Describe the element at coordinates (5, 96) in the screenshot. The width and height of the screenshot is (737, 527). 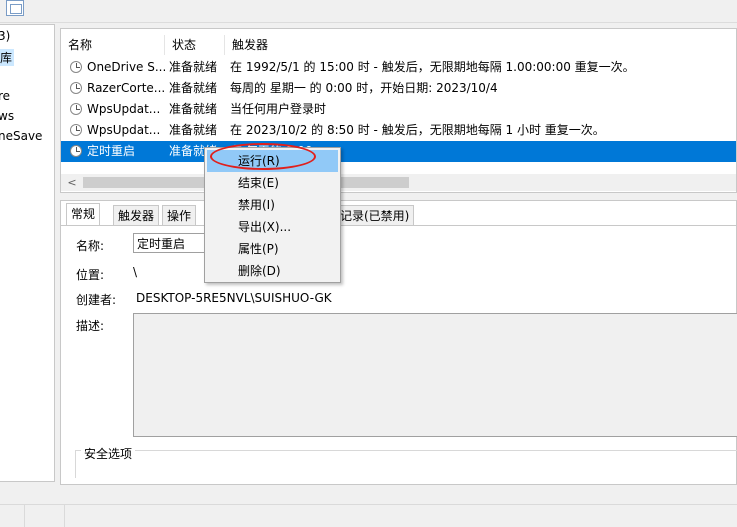
I see `tree-item: re` at that location.